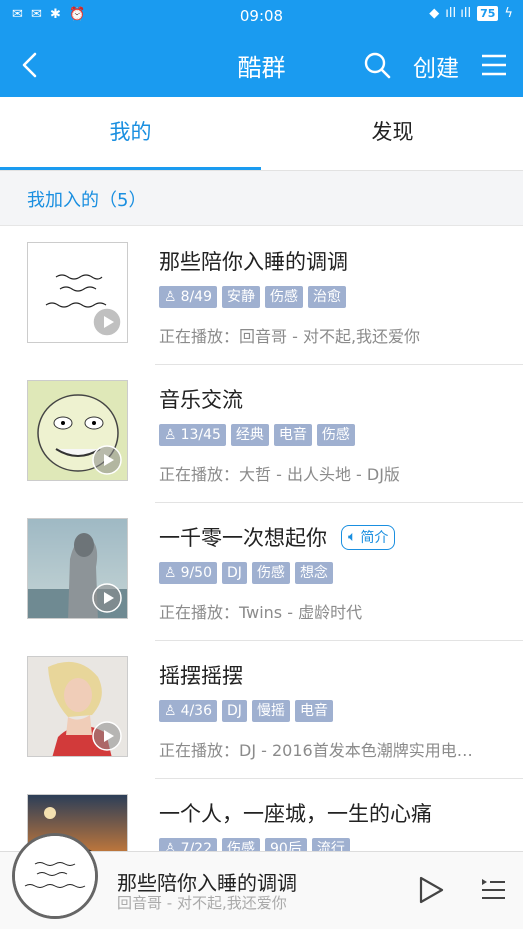  I want to click on group-tags: ♙ 8/49 安静 伤感 治愈, so click(253, 297).